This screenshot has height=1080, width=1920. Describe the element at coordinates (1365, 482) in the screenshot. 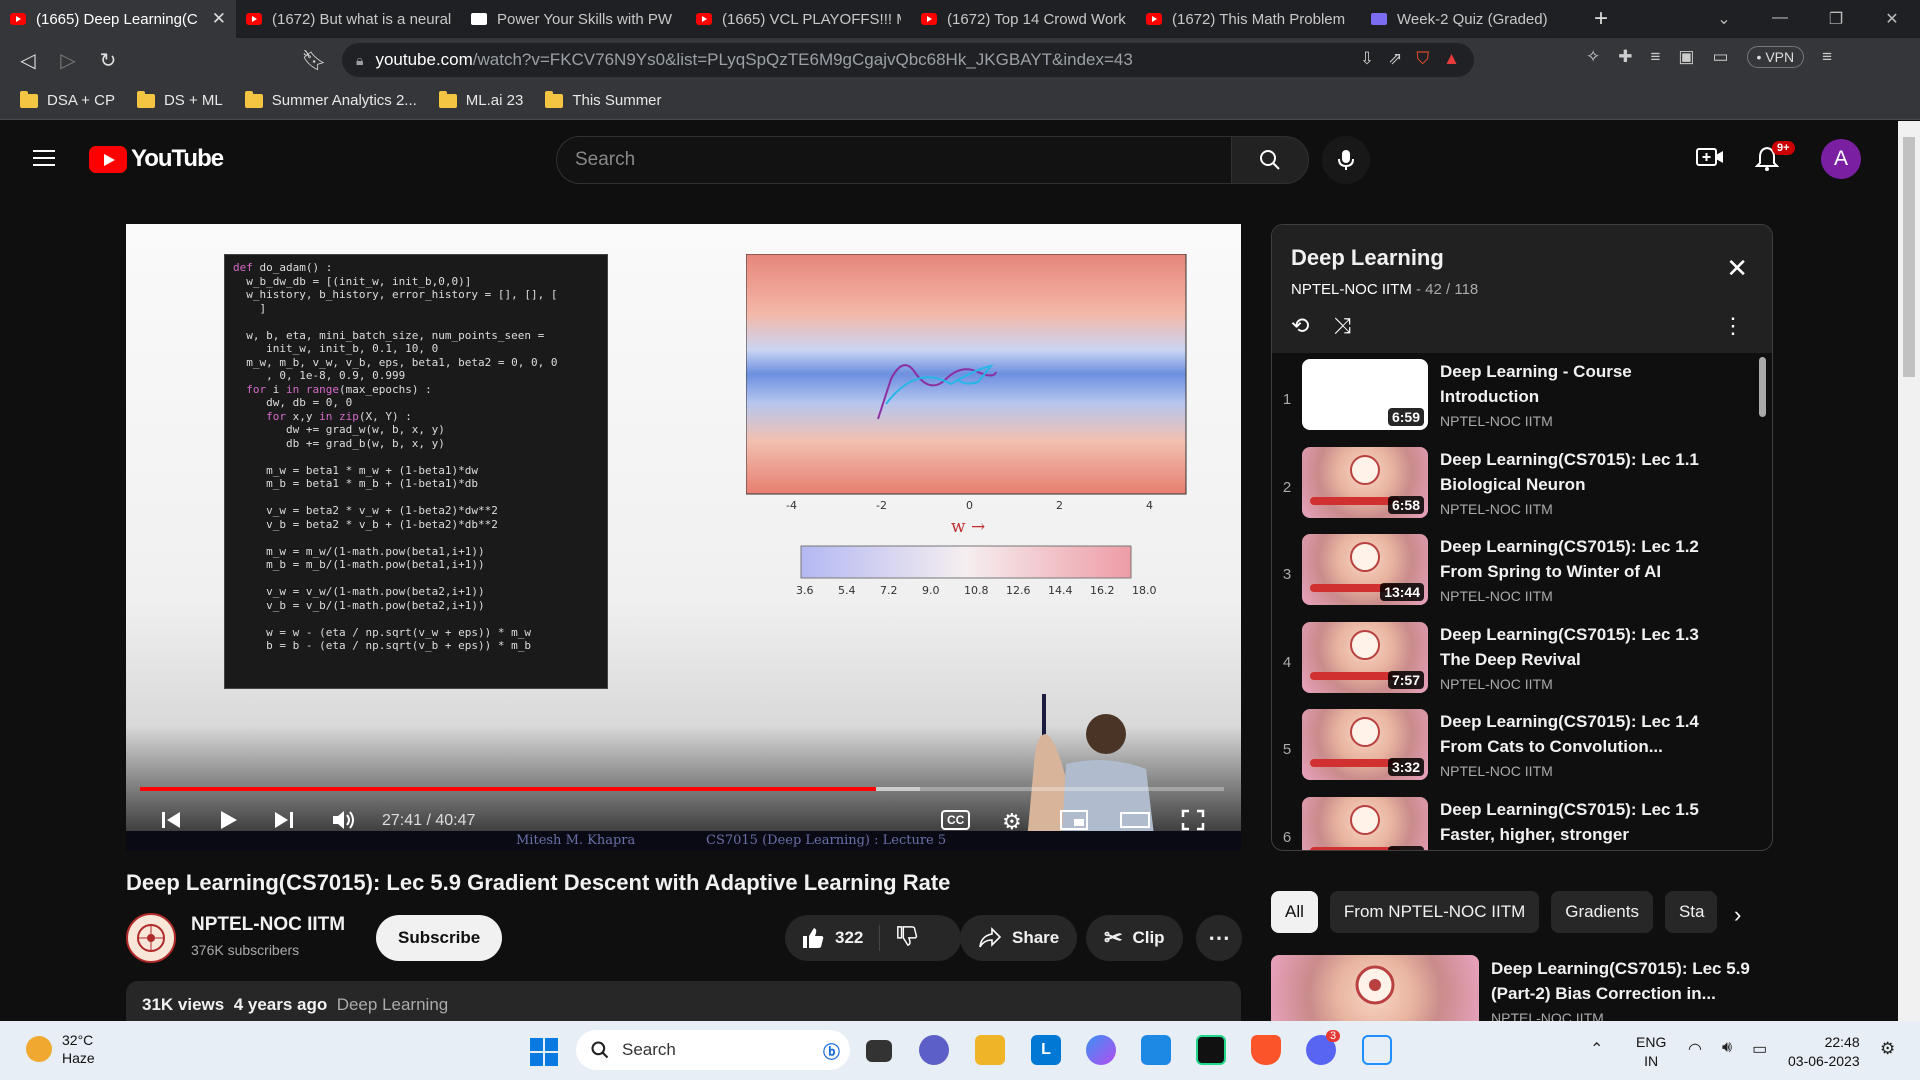

I see `playlist-item-thumbnail: 6:58` at that location.